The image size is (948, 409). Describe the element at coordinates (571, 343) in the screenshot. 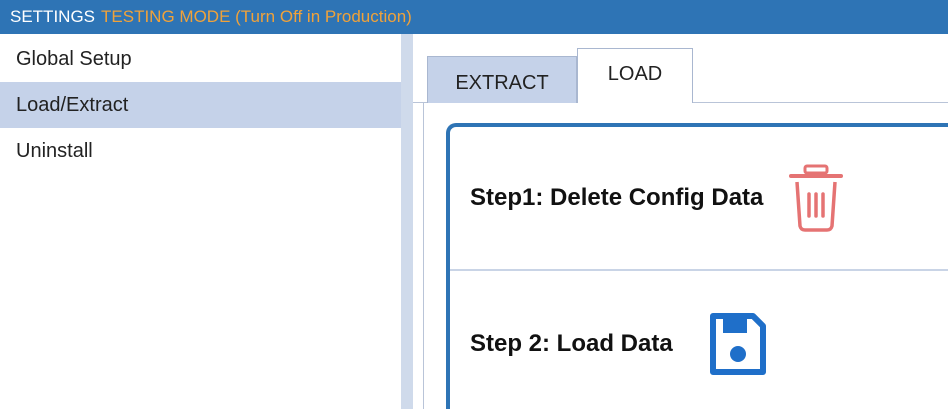

I see `step-label: Step 2: Load Data` at that location.